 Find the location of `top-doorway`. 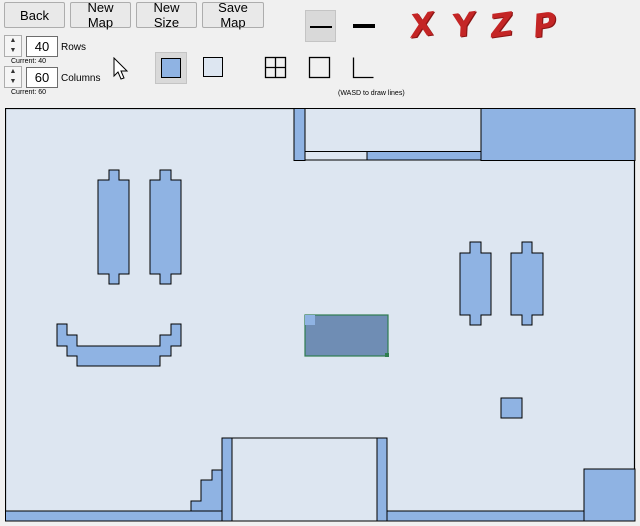

top-doorway is located at coordinates (336, 155).